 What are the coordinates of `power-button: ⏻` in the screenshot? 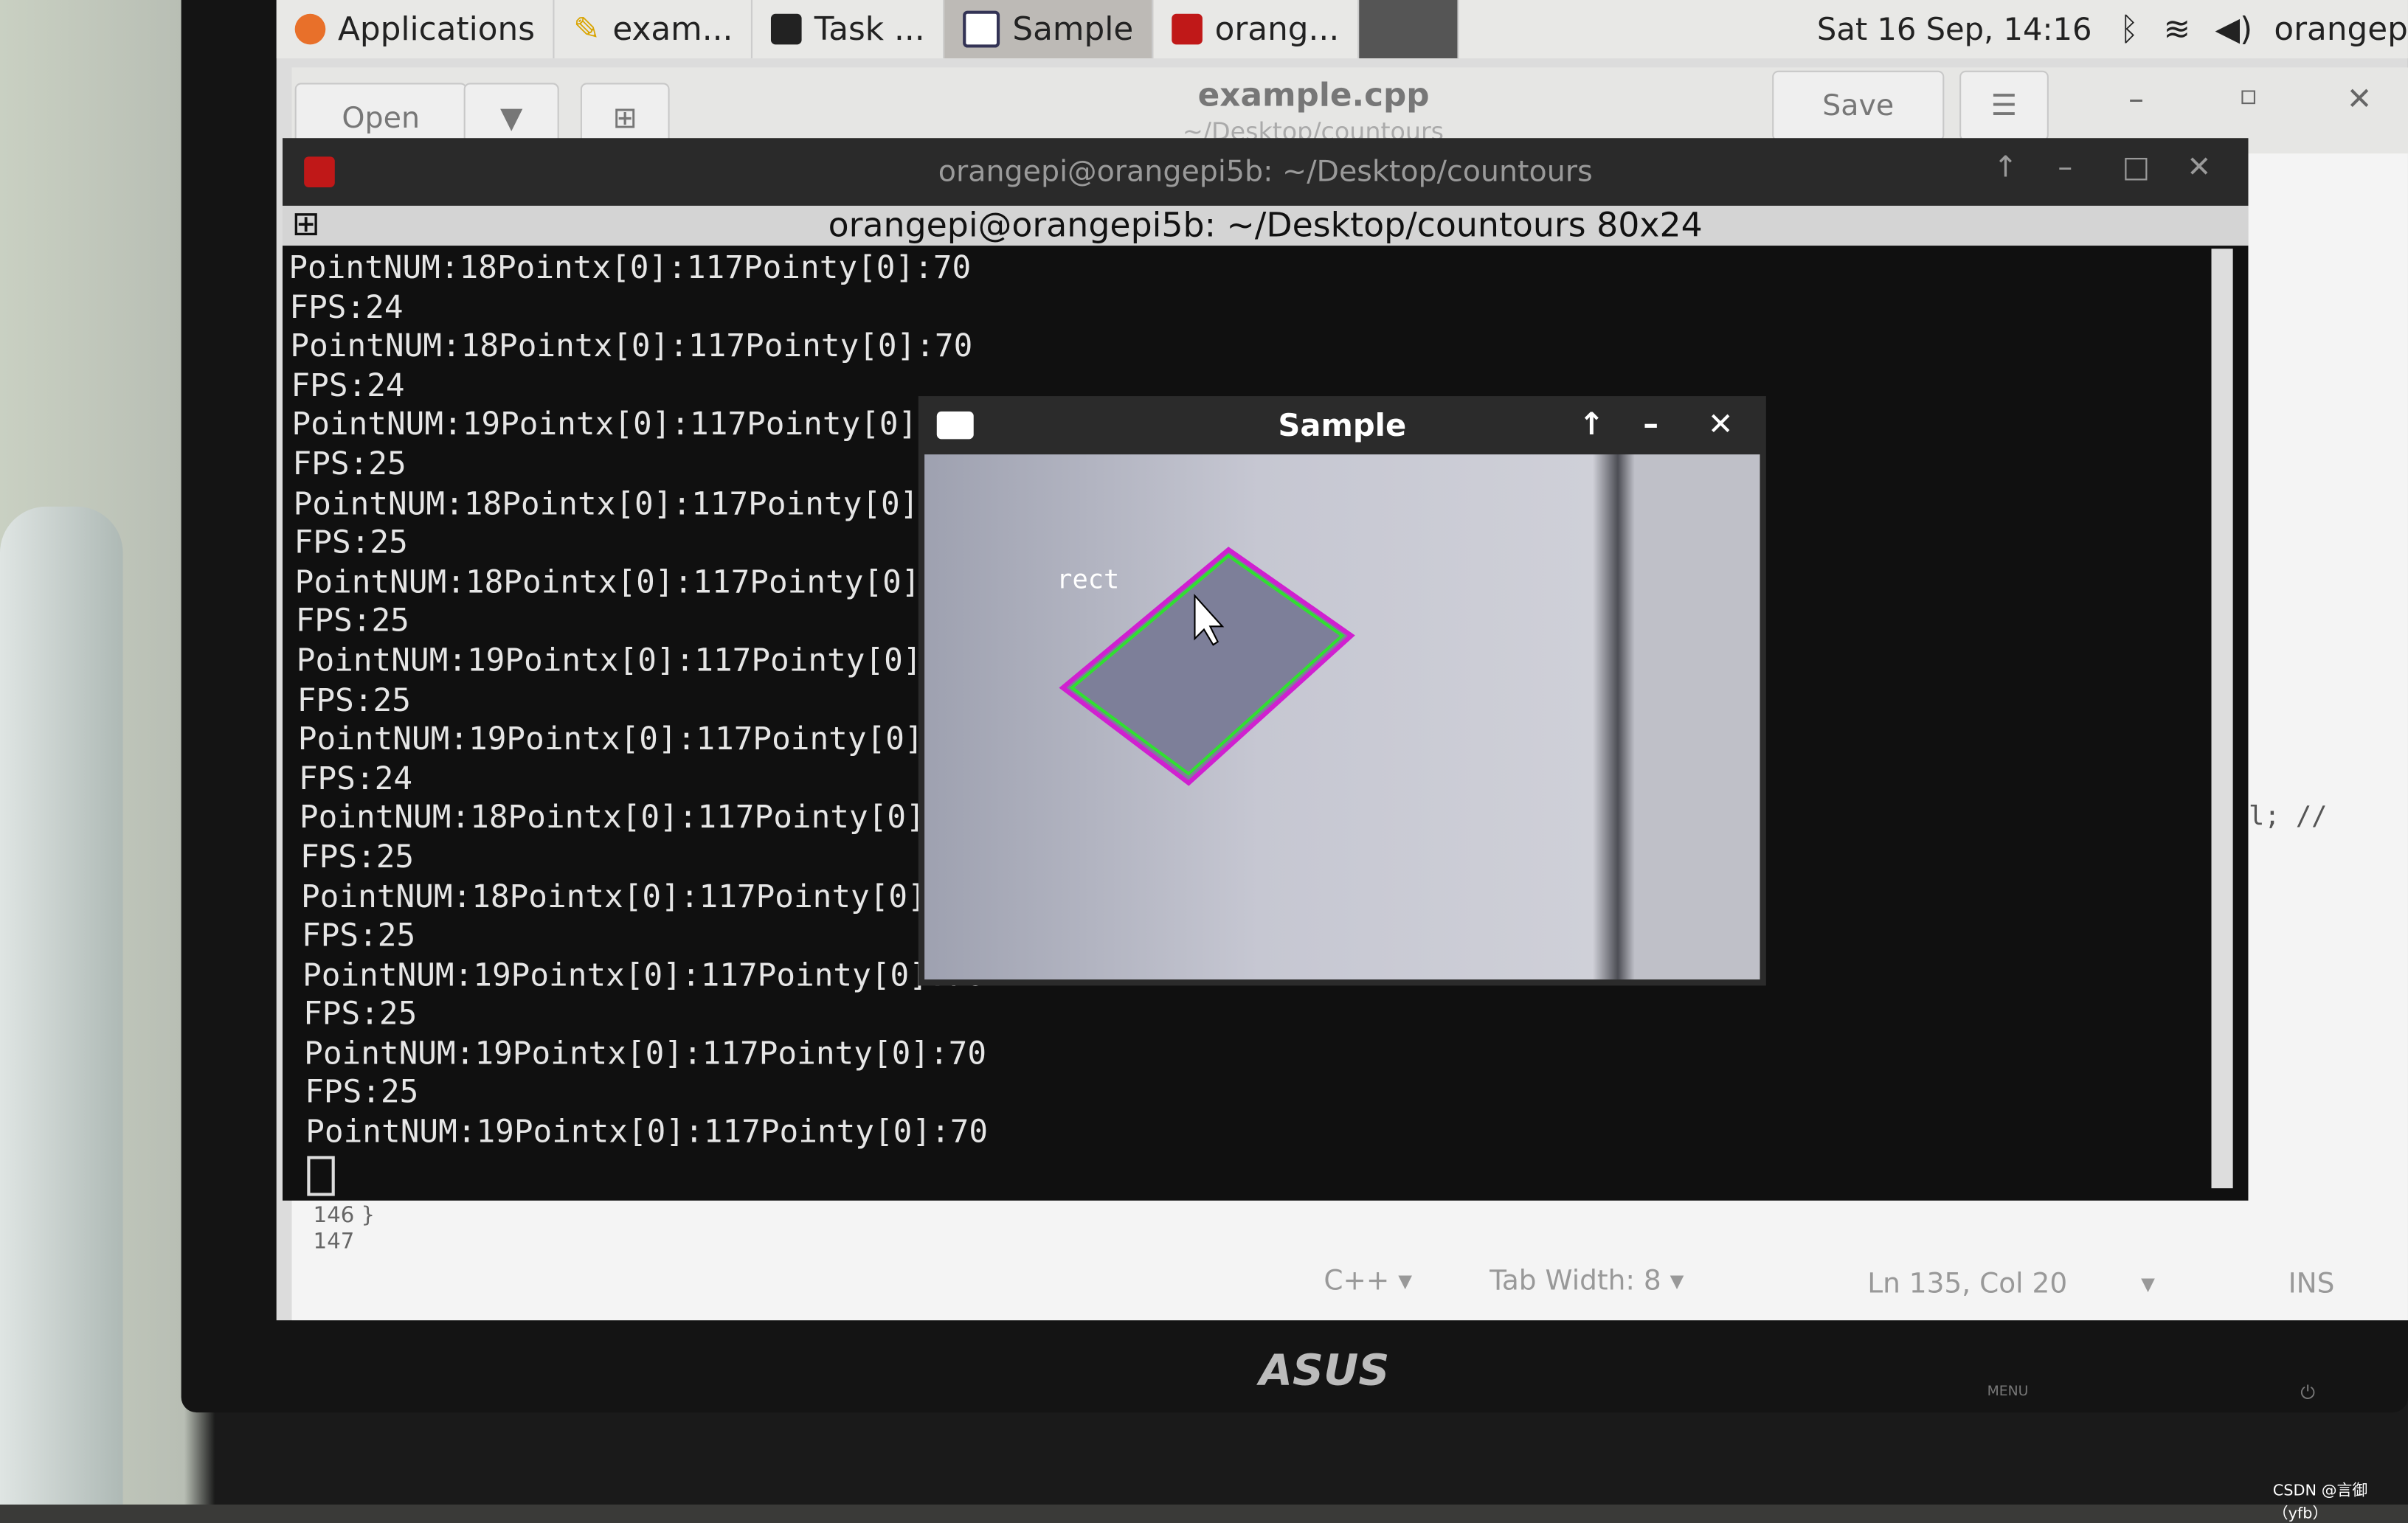 It's located at (2307, 1393).